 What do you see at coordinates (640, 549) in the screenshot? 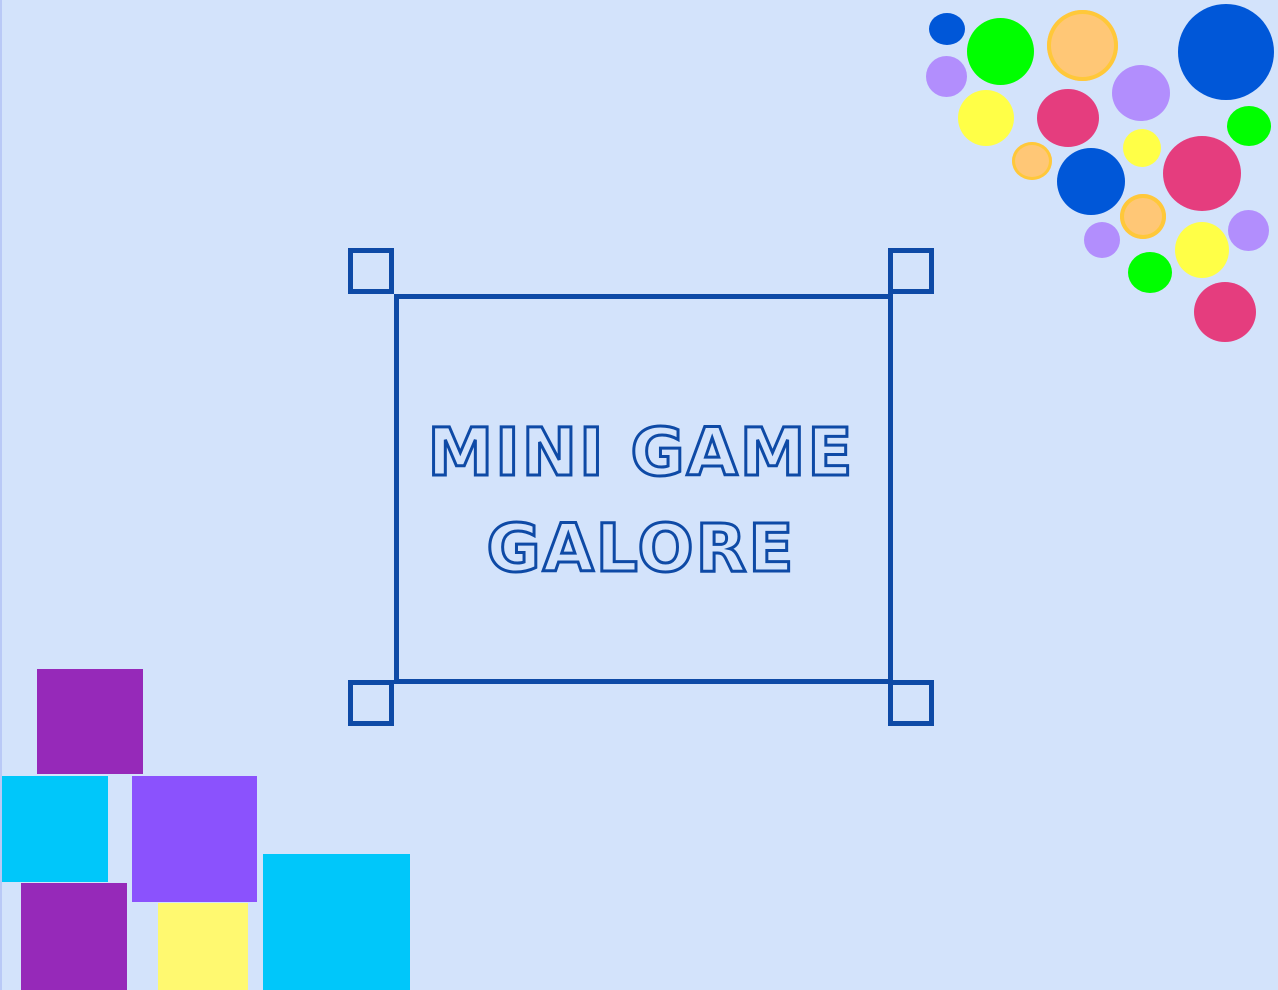
I see `game-title-line-2: GALORE` at bounding box center [640, 549].